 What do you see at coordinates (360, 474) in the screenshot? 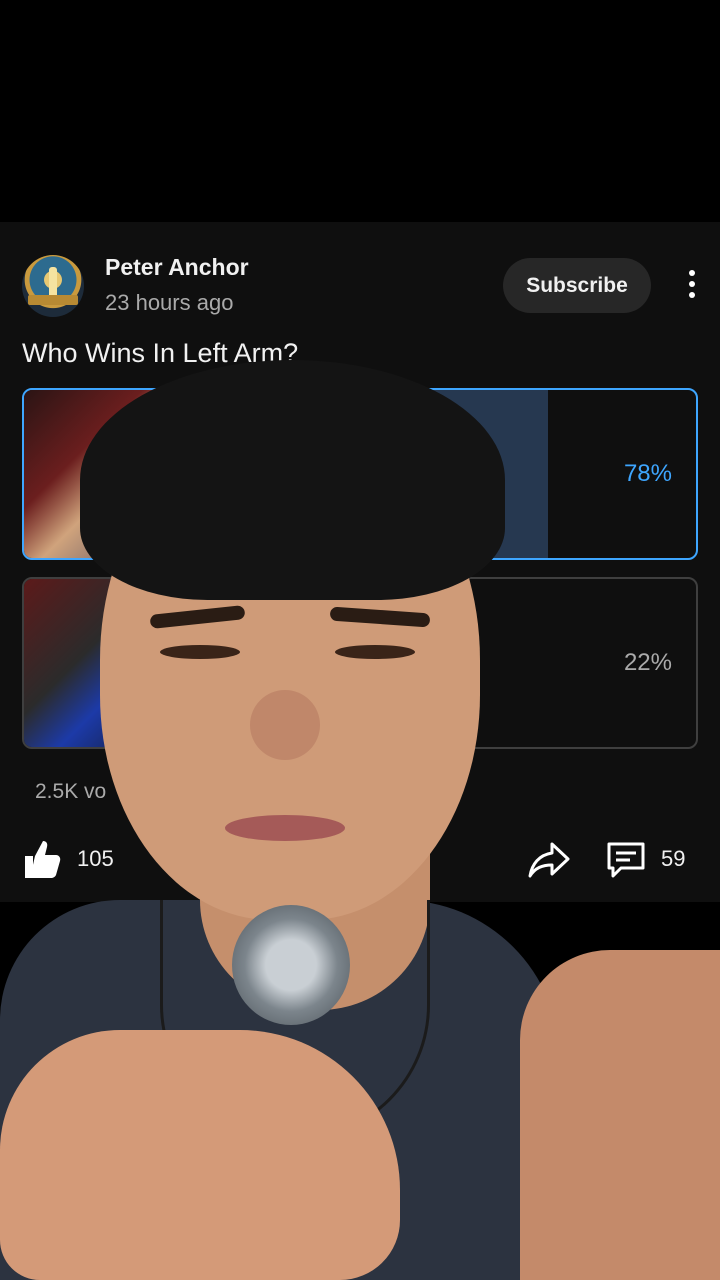
I see `poll-option-1: 78%` at bounding box center [360, 474].